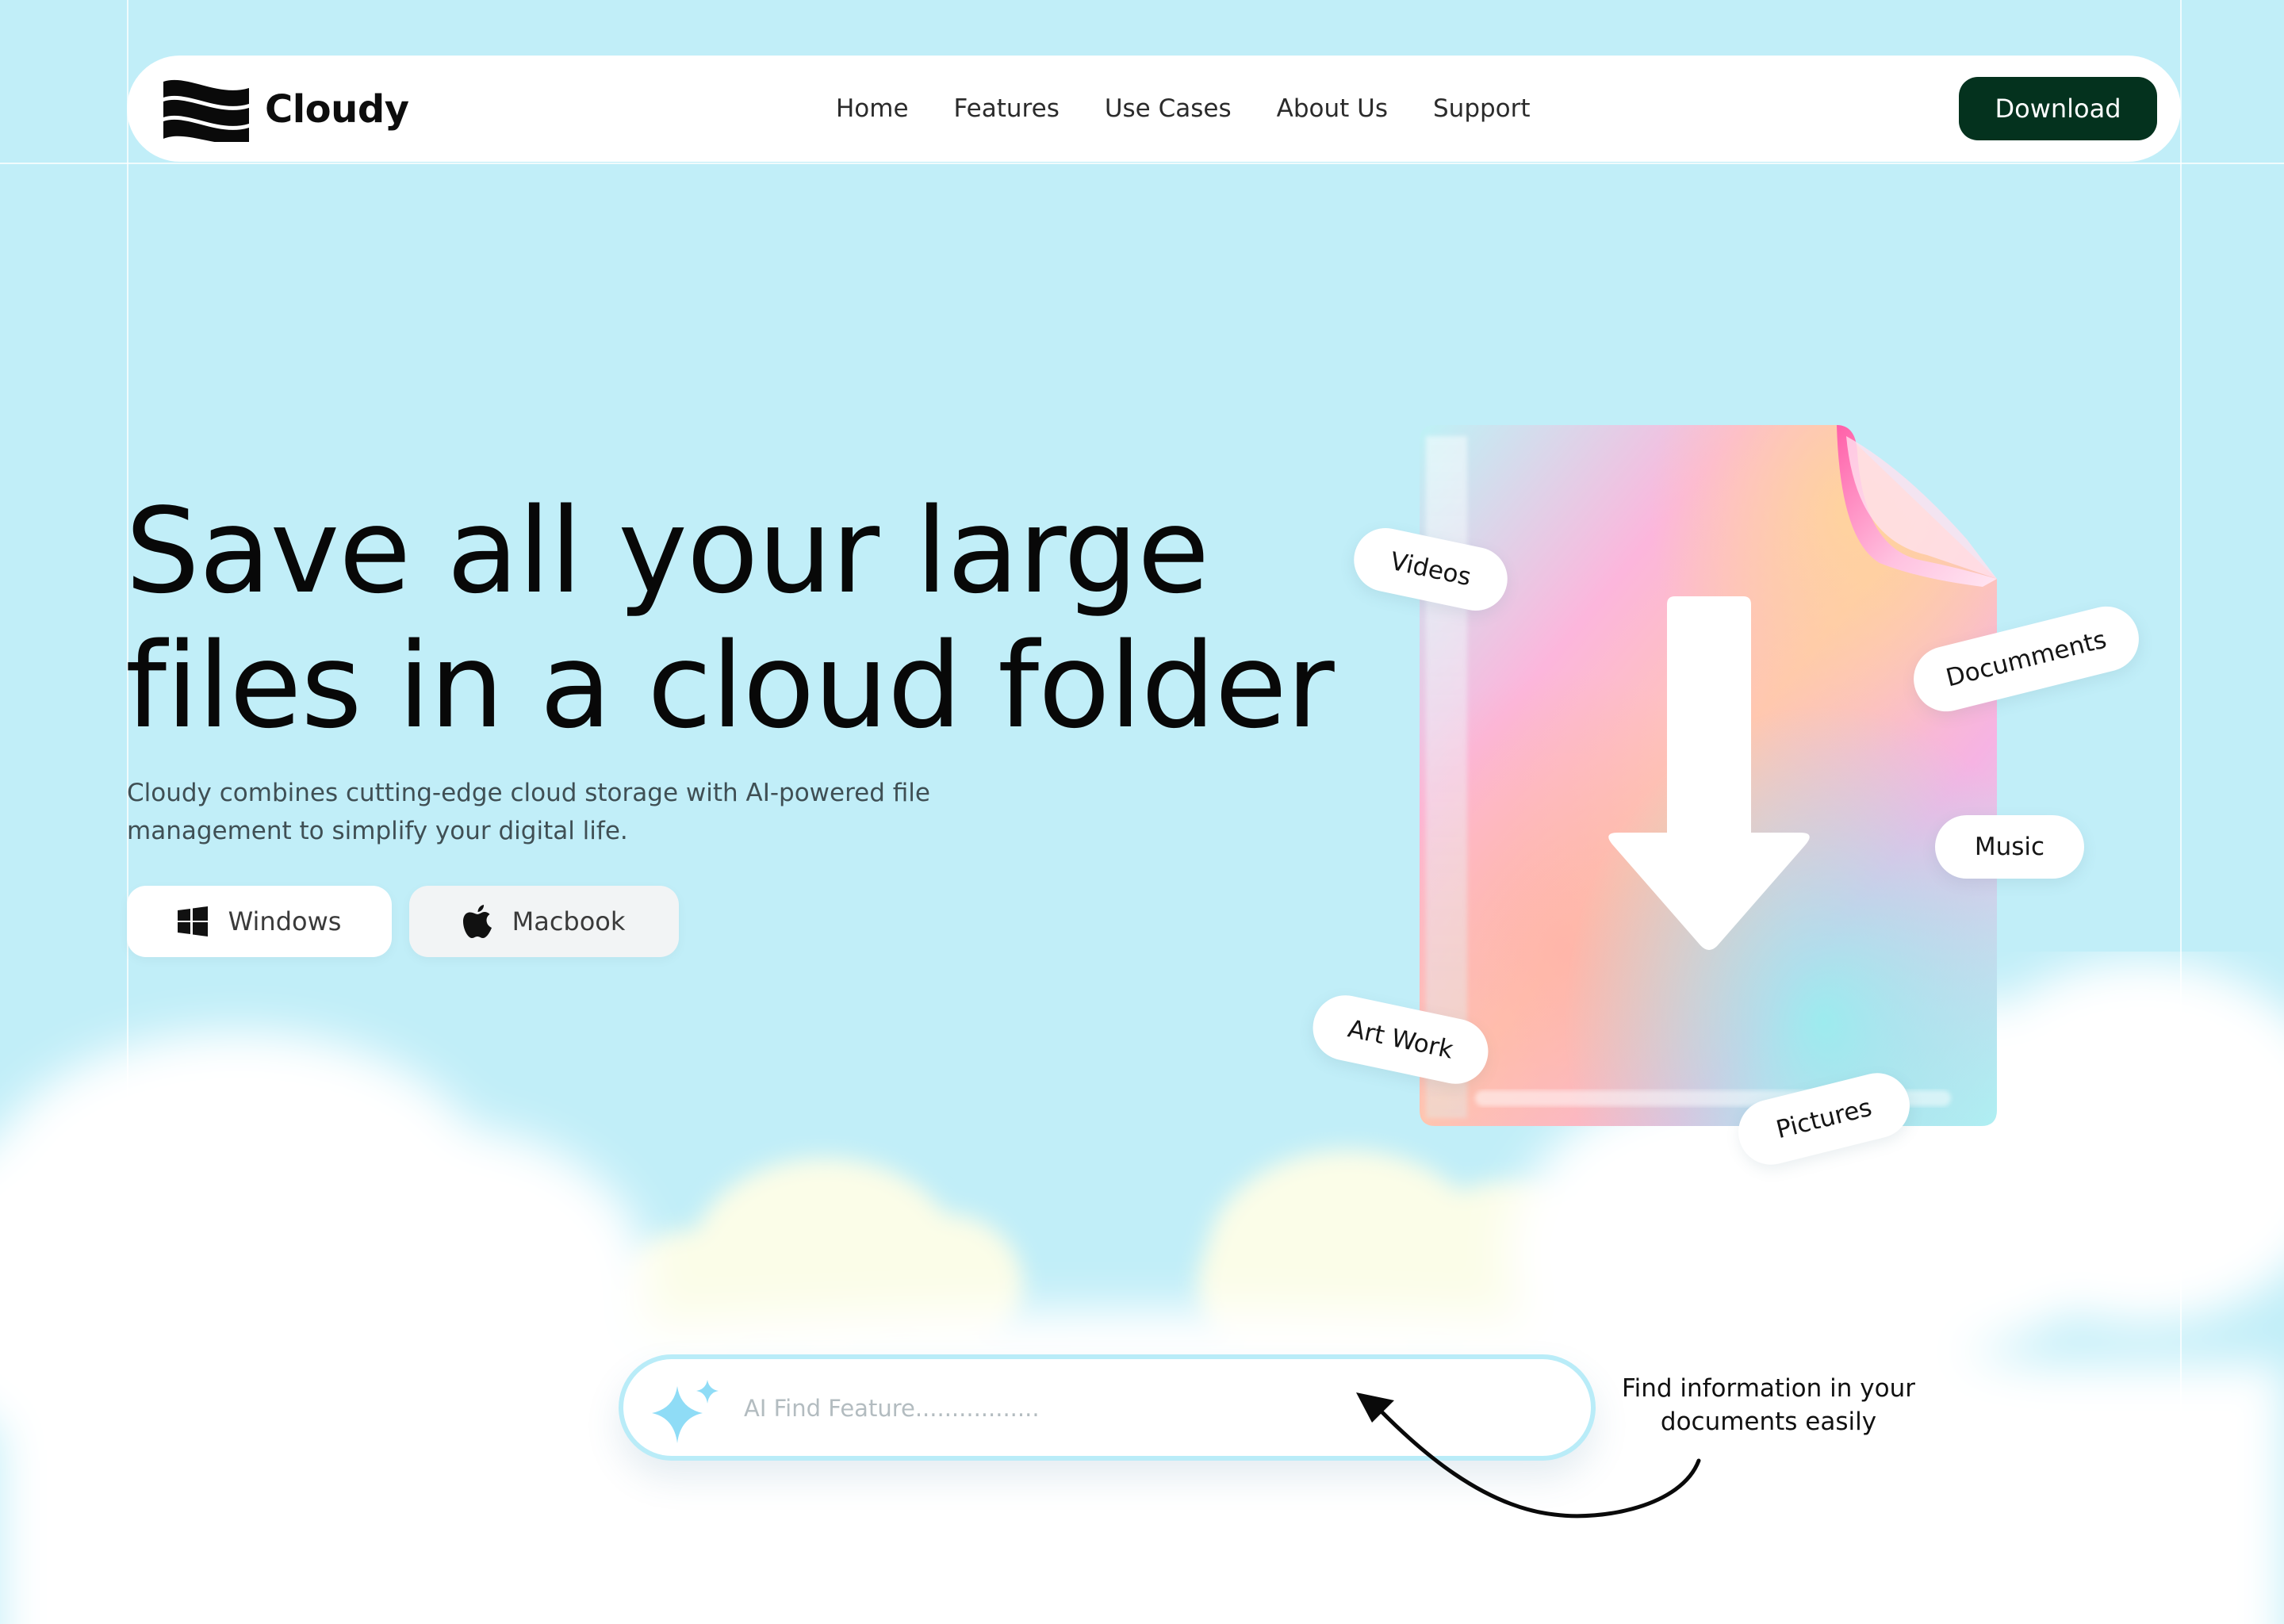 The width and height of the screenshot is (2284, 1624). Describe the element at coordinates (1142, 163) in the screenshot. I see `guide-line-top` at that location.